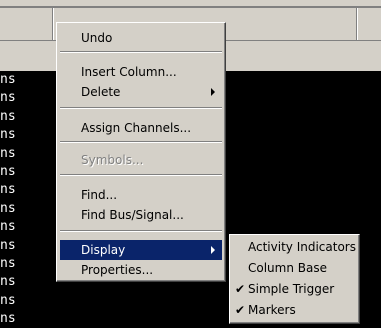  I want to click on menu-item-label: Undo, so click(97, 38).